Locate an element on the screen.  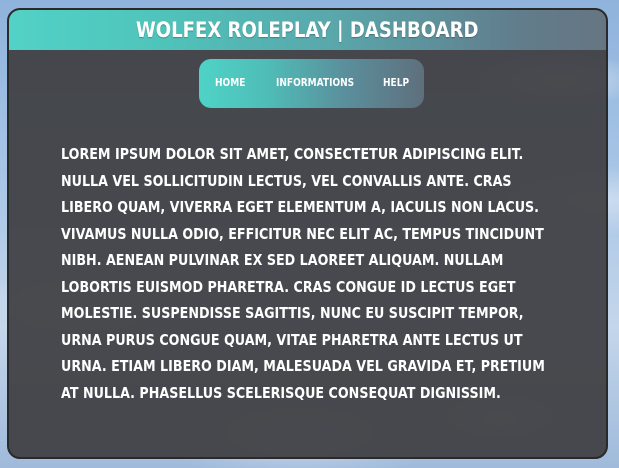
header-bar: WOLFEX ROLEPLAY | DASHBOARD is located at coordinates (307, 30).